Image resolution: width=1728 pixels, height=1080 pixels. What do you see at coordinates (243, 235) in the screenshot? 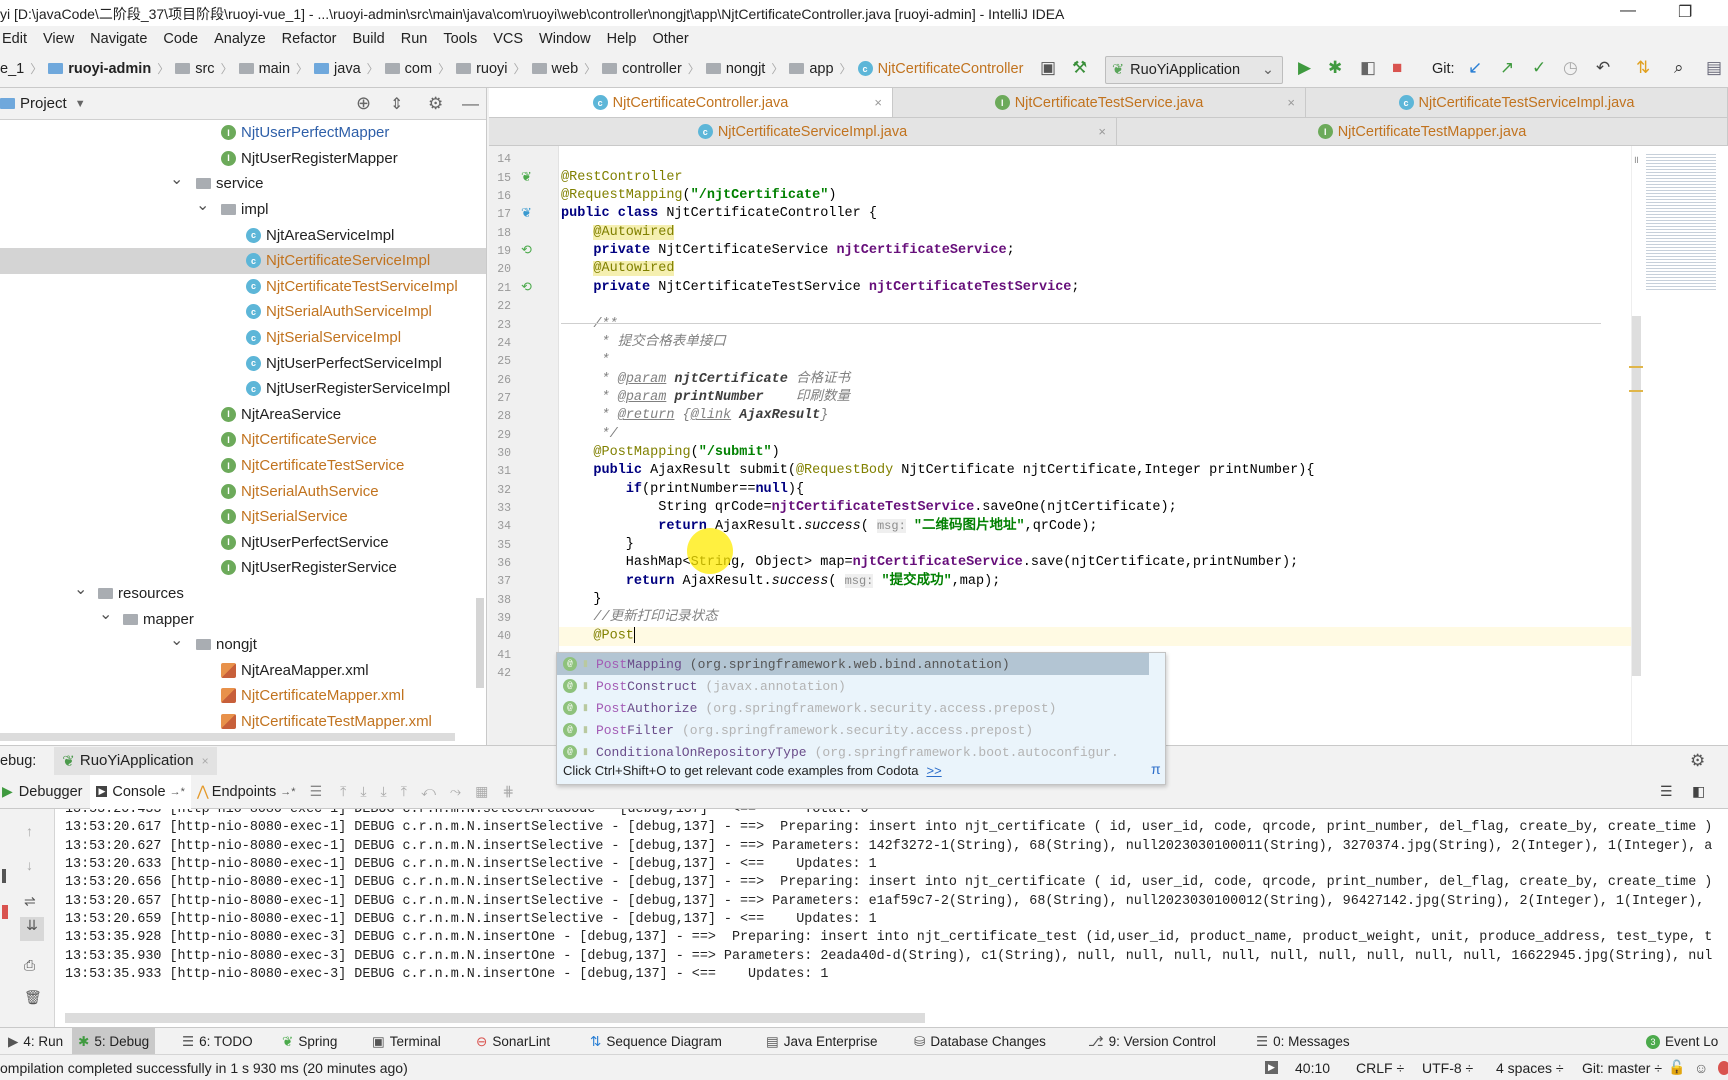
I see `tree-item: c NjtAreaServiceImpl` at bounding box center [243, 235].